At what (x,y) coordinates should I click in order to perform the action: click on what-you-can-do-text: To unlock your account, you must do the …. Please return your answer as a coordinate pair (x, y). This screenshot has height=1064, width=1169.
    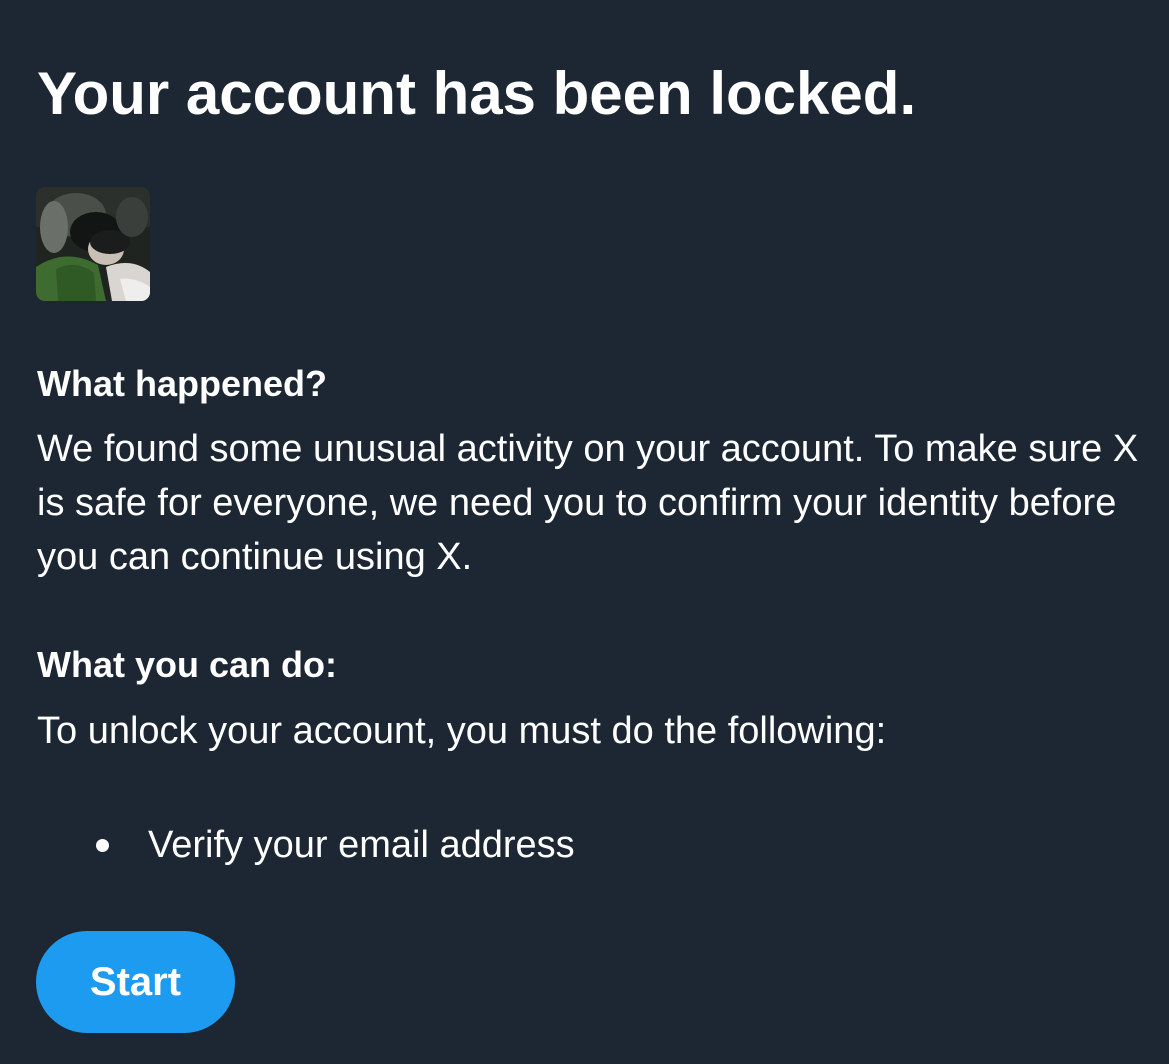
    Looking at the image, I should click on (462, 731).